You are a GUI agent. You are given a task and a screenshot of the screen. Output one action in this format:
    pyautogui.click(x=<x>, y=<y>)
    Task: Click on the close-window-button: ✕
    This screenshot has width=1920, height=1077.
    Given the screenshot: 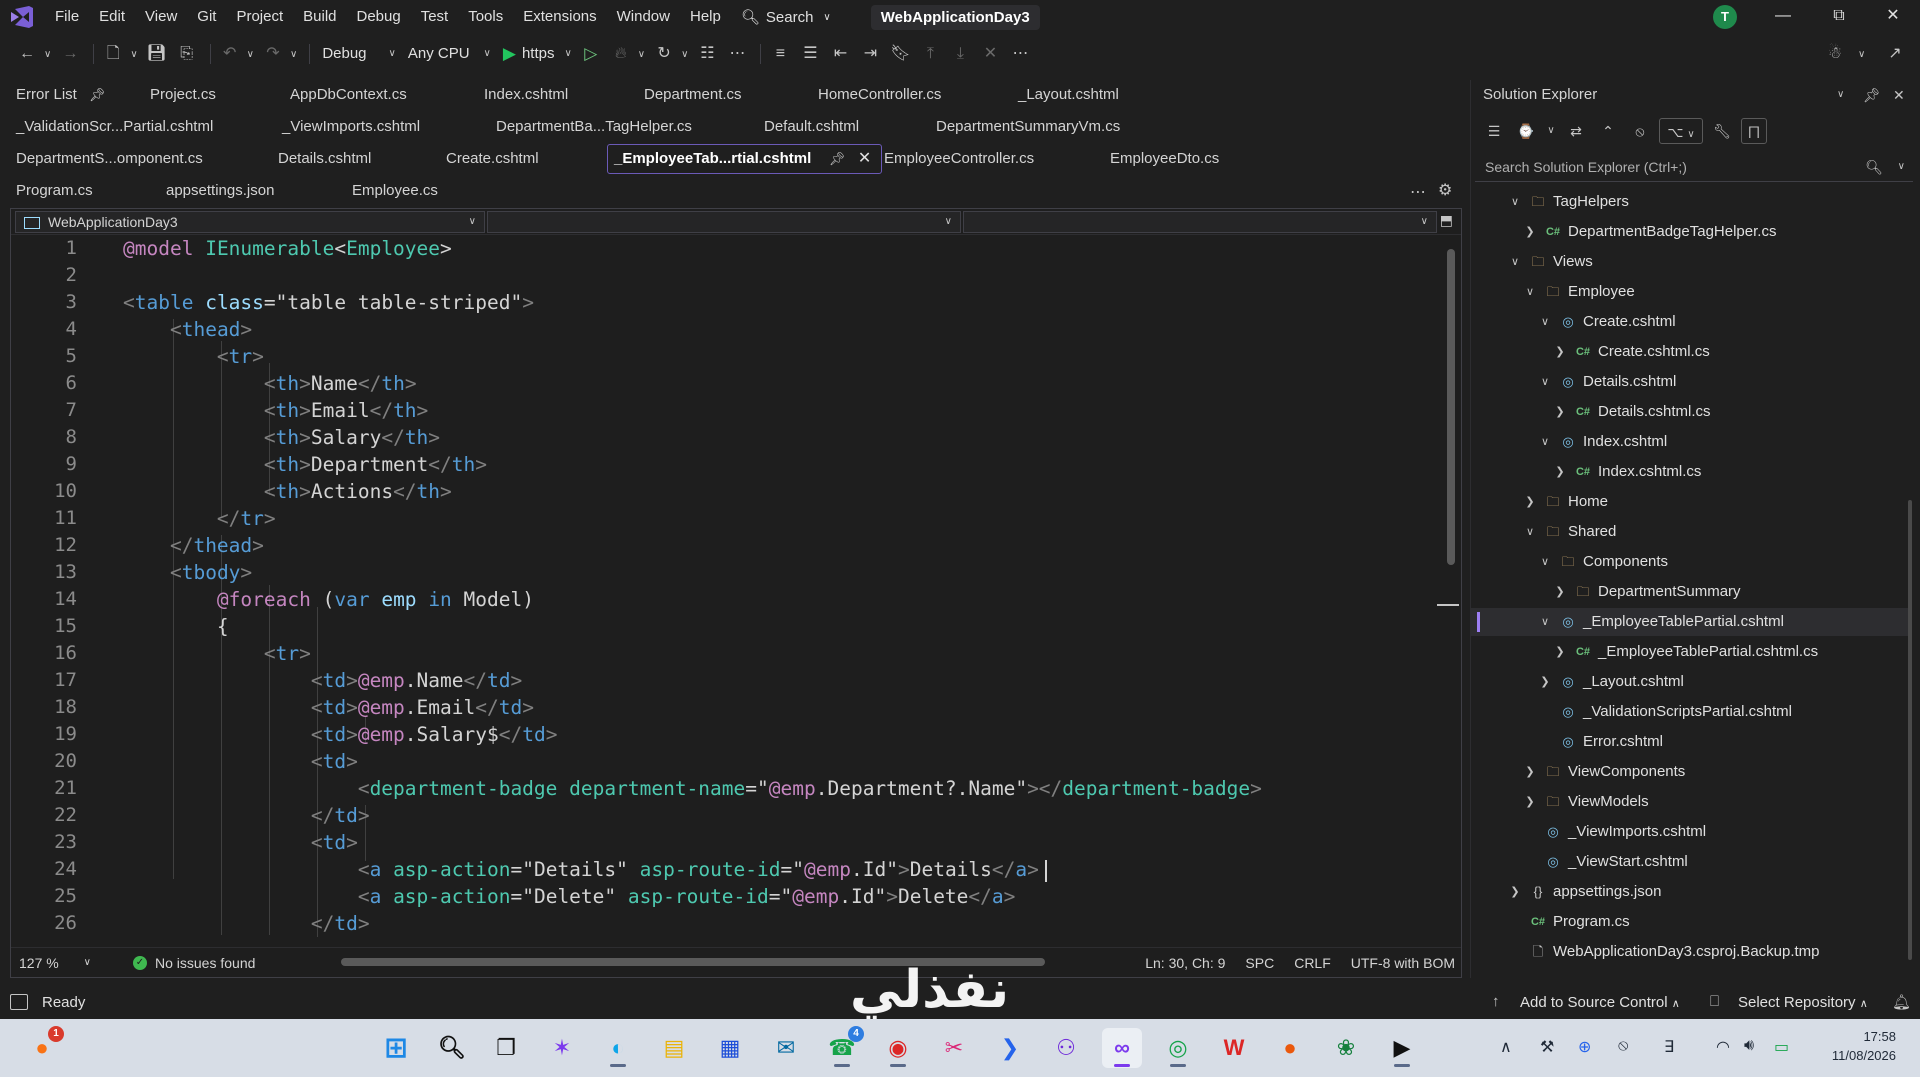 What is the action you would take?
    pyautogui.click(x=1893, y=17)
    